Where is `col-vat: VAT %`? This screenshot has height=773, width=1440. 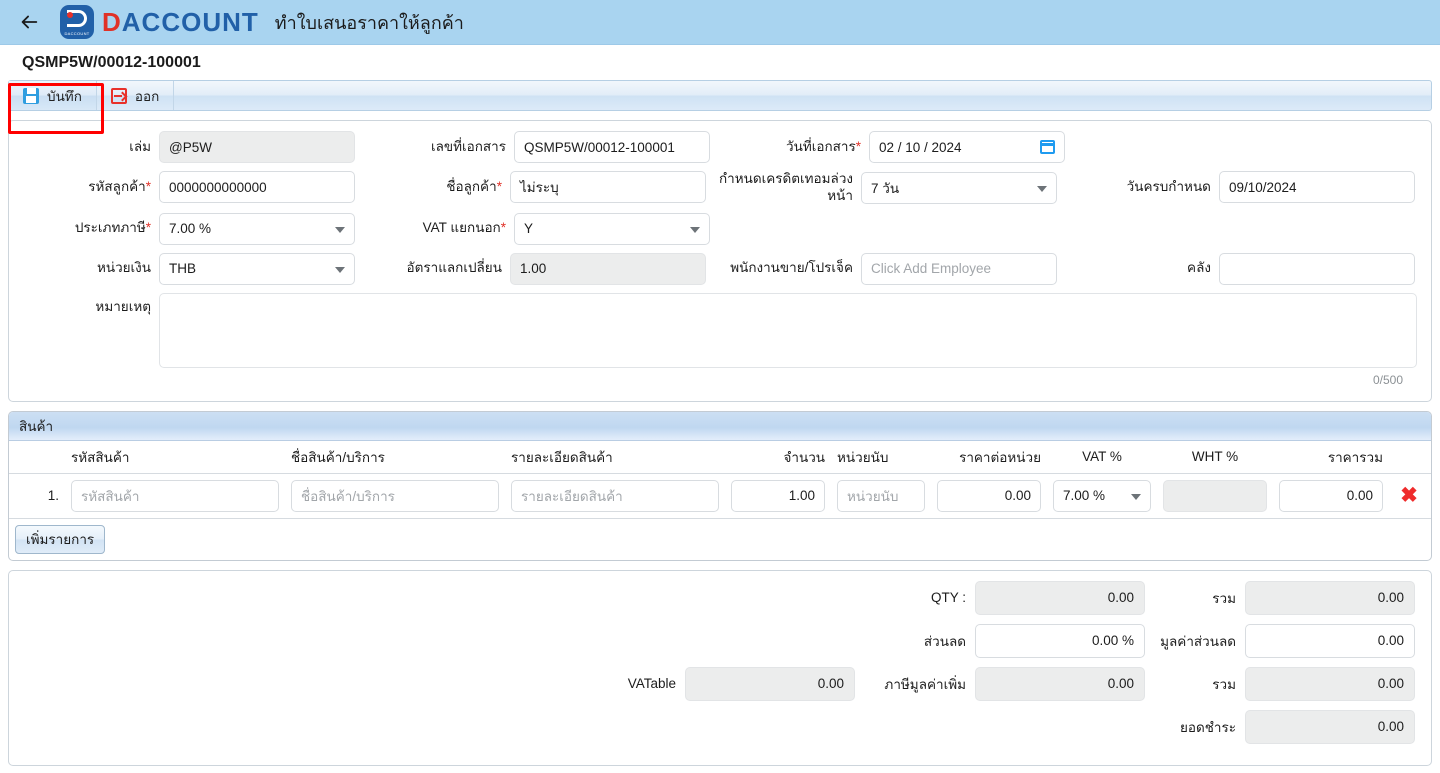
col-vat: VAT % is located at coordinates (1102, 457).